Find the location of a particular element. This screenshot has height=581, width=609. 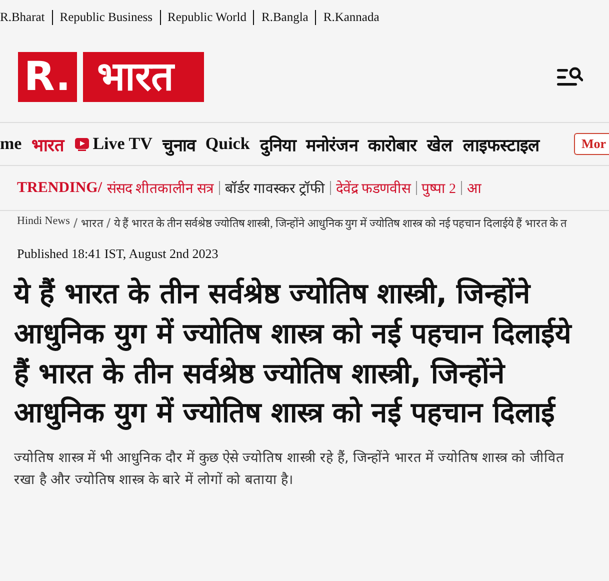

trending-link: संसद शीतकालीन सत्र is located at coordinates (160, 188).